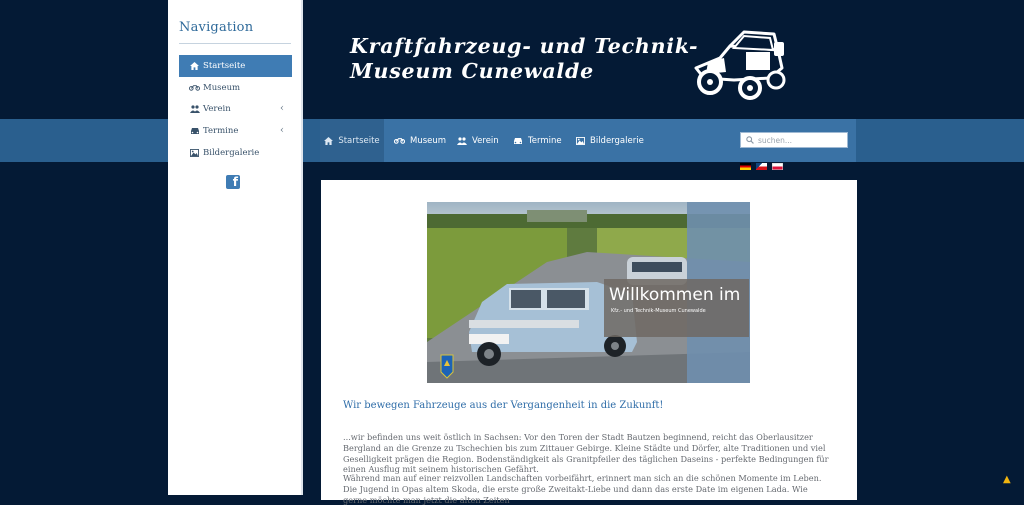 The width and height of the screenshot is (1024, 505). Describe the element at coordinates (658, 311) in the screenshot. I see `hero-subtitle: Kfz.- und Technik-Museum Cunewalde` at that location.